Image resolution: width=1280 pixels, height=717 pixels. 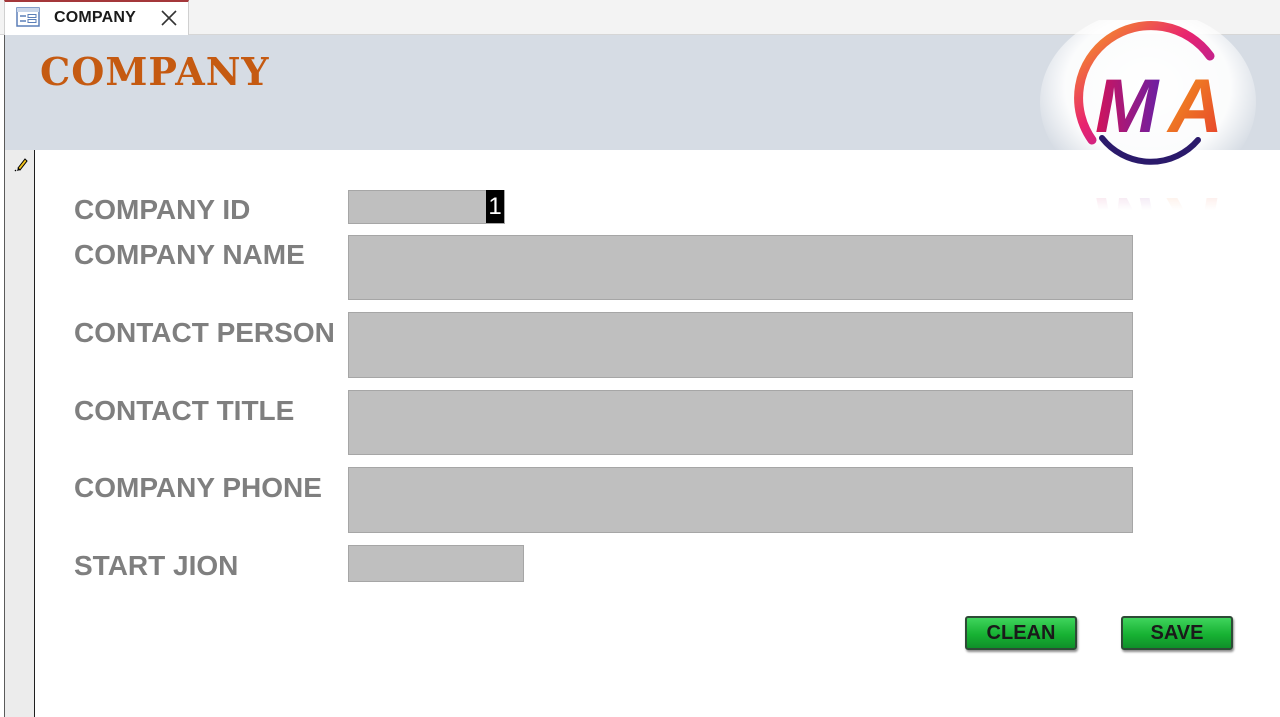 I want to click on label-contact-person: CONTACT PERSON, so click(x=204, y=332).